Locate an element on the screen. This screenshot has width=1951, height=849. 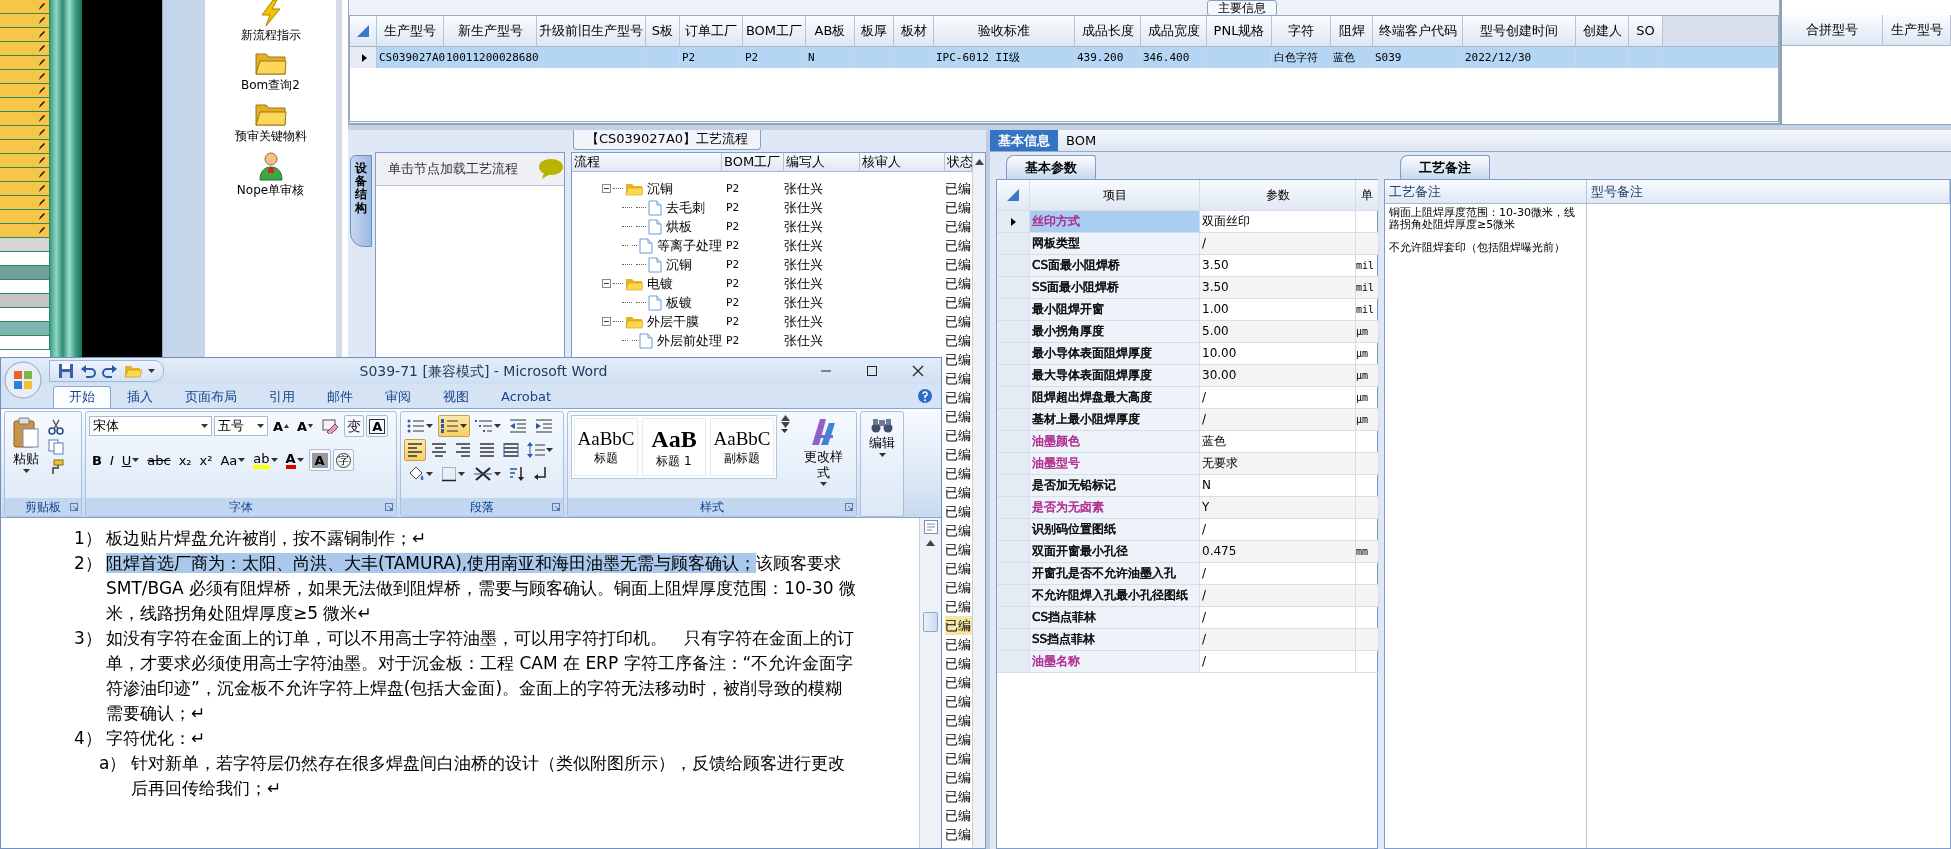
column-header: 终端客户代码 is located at coordinates (1418, 31).